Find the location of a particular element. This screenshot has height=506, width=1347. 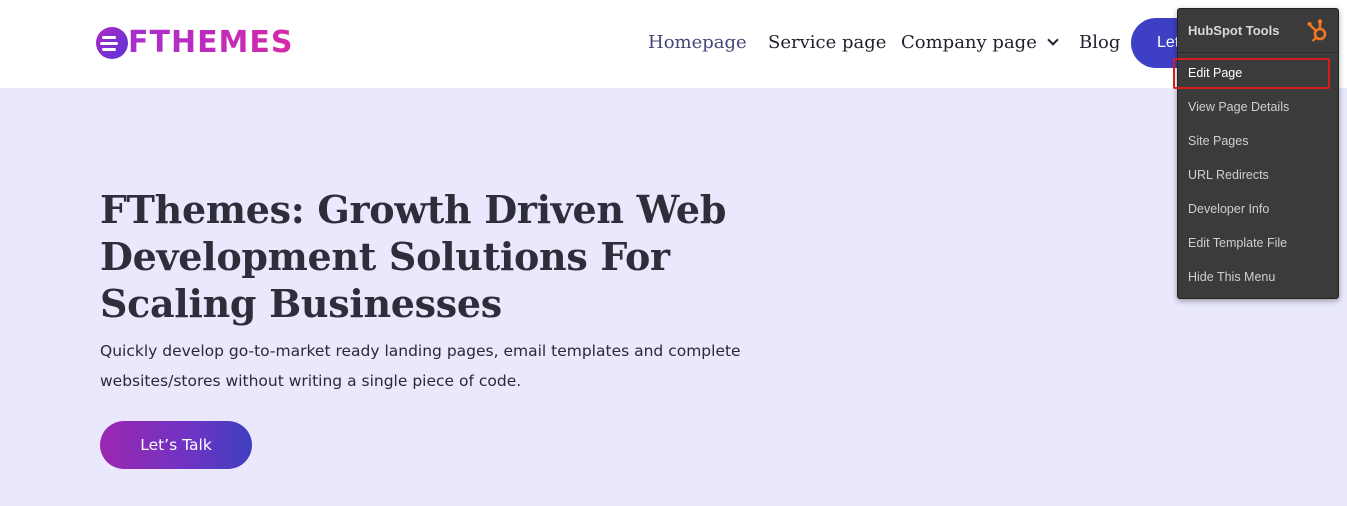

site-logo: FTHEMES is located at coordinates (195, 43).